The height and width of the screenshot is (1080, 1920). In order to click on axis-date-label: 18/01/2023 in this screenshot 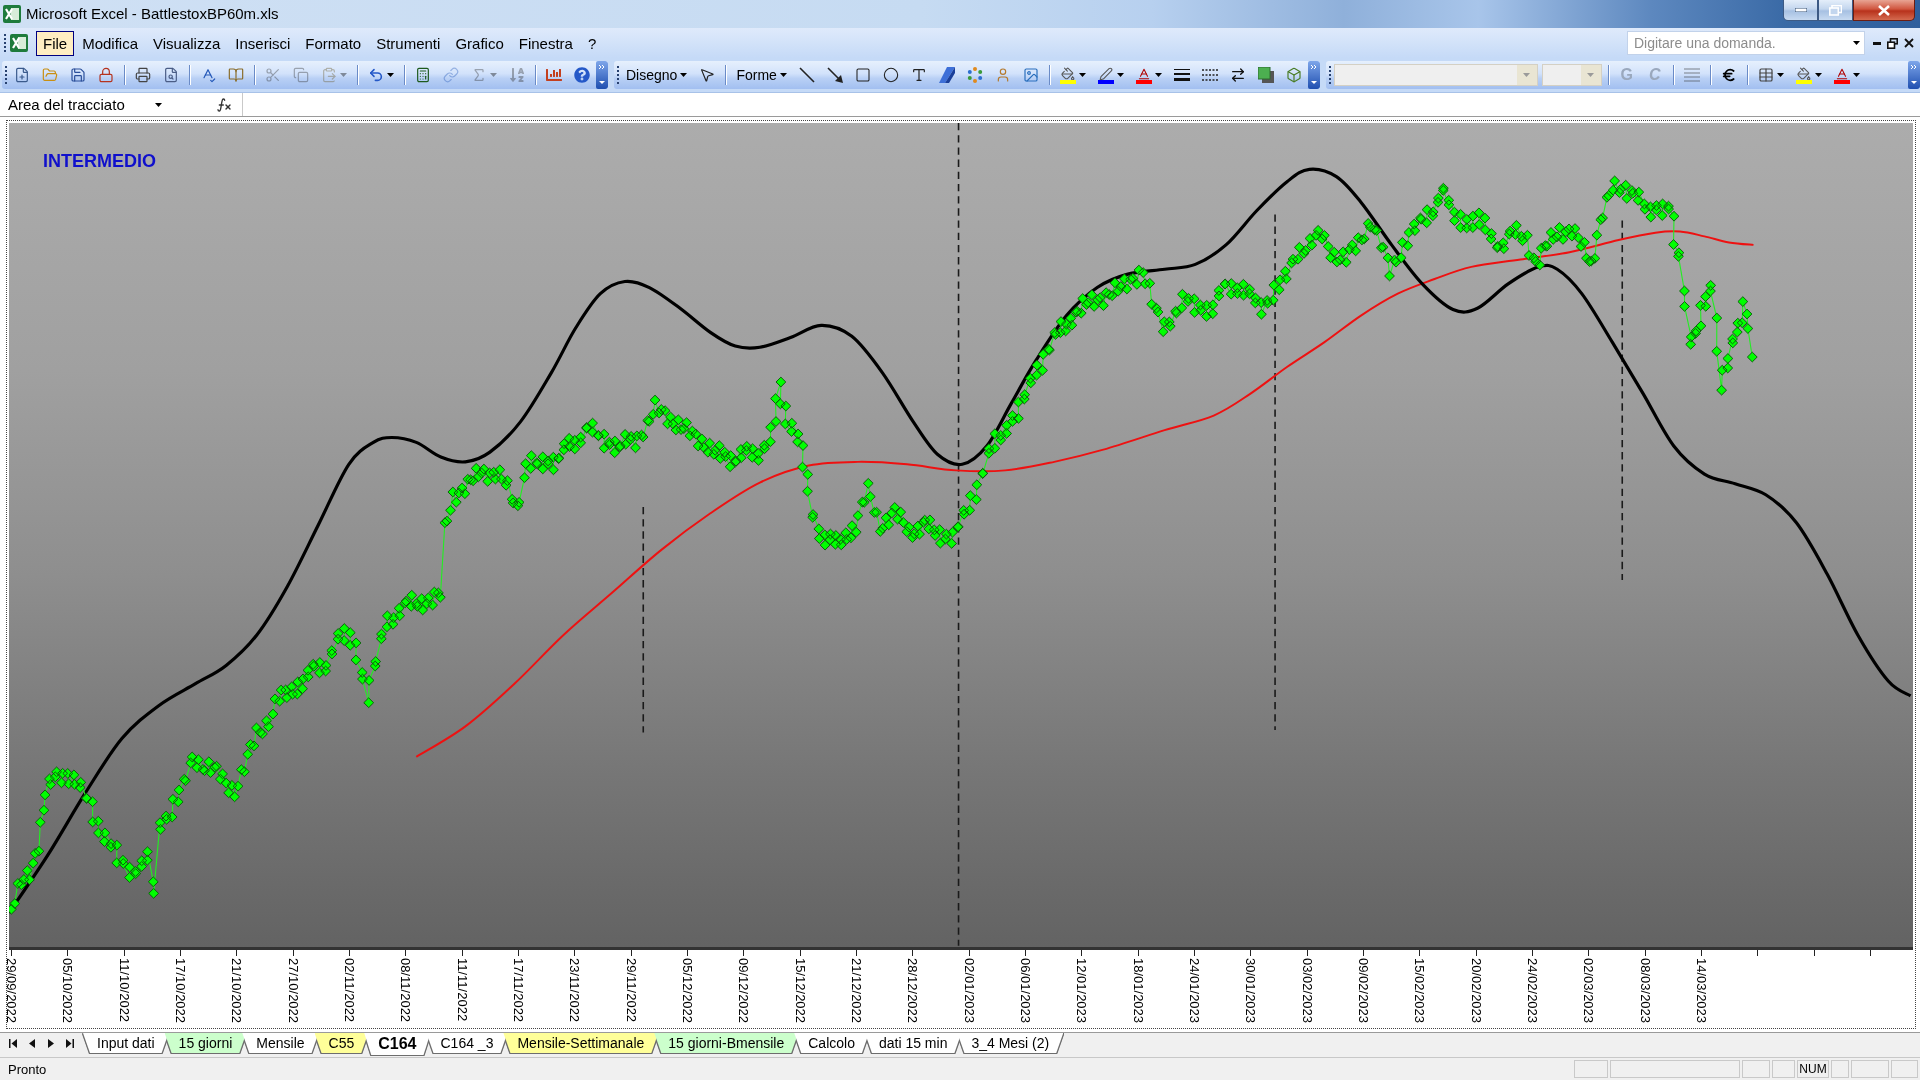, I will do `click(1138, 991)`.